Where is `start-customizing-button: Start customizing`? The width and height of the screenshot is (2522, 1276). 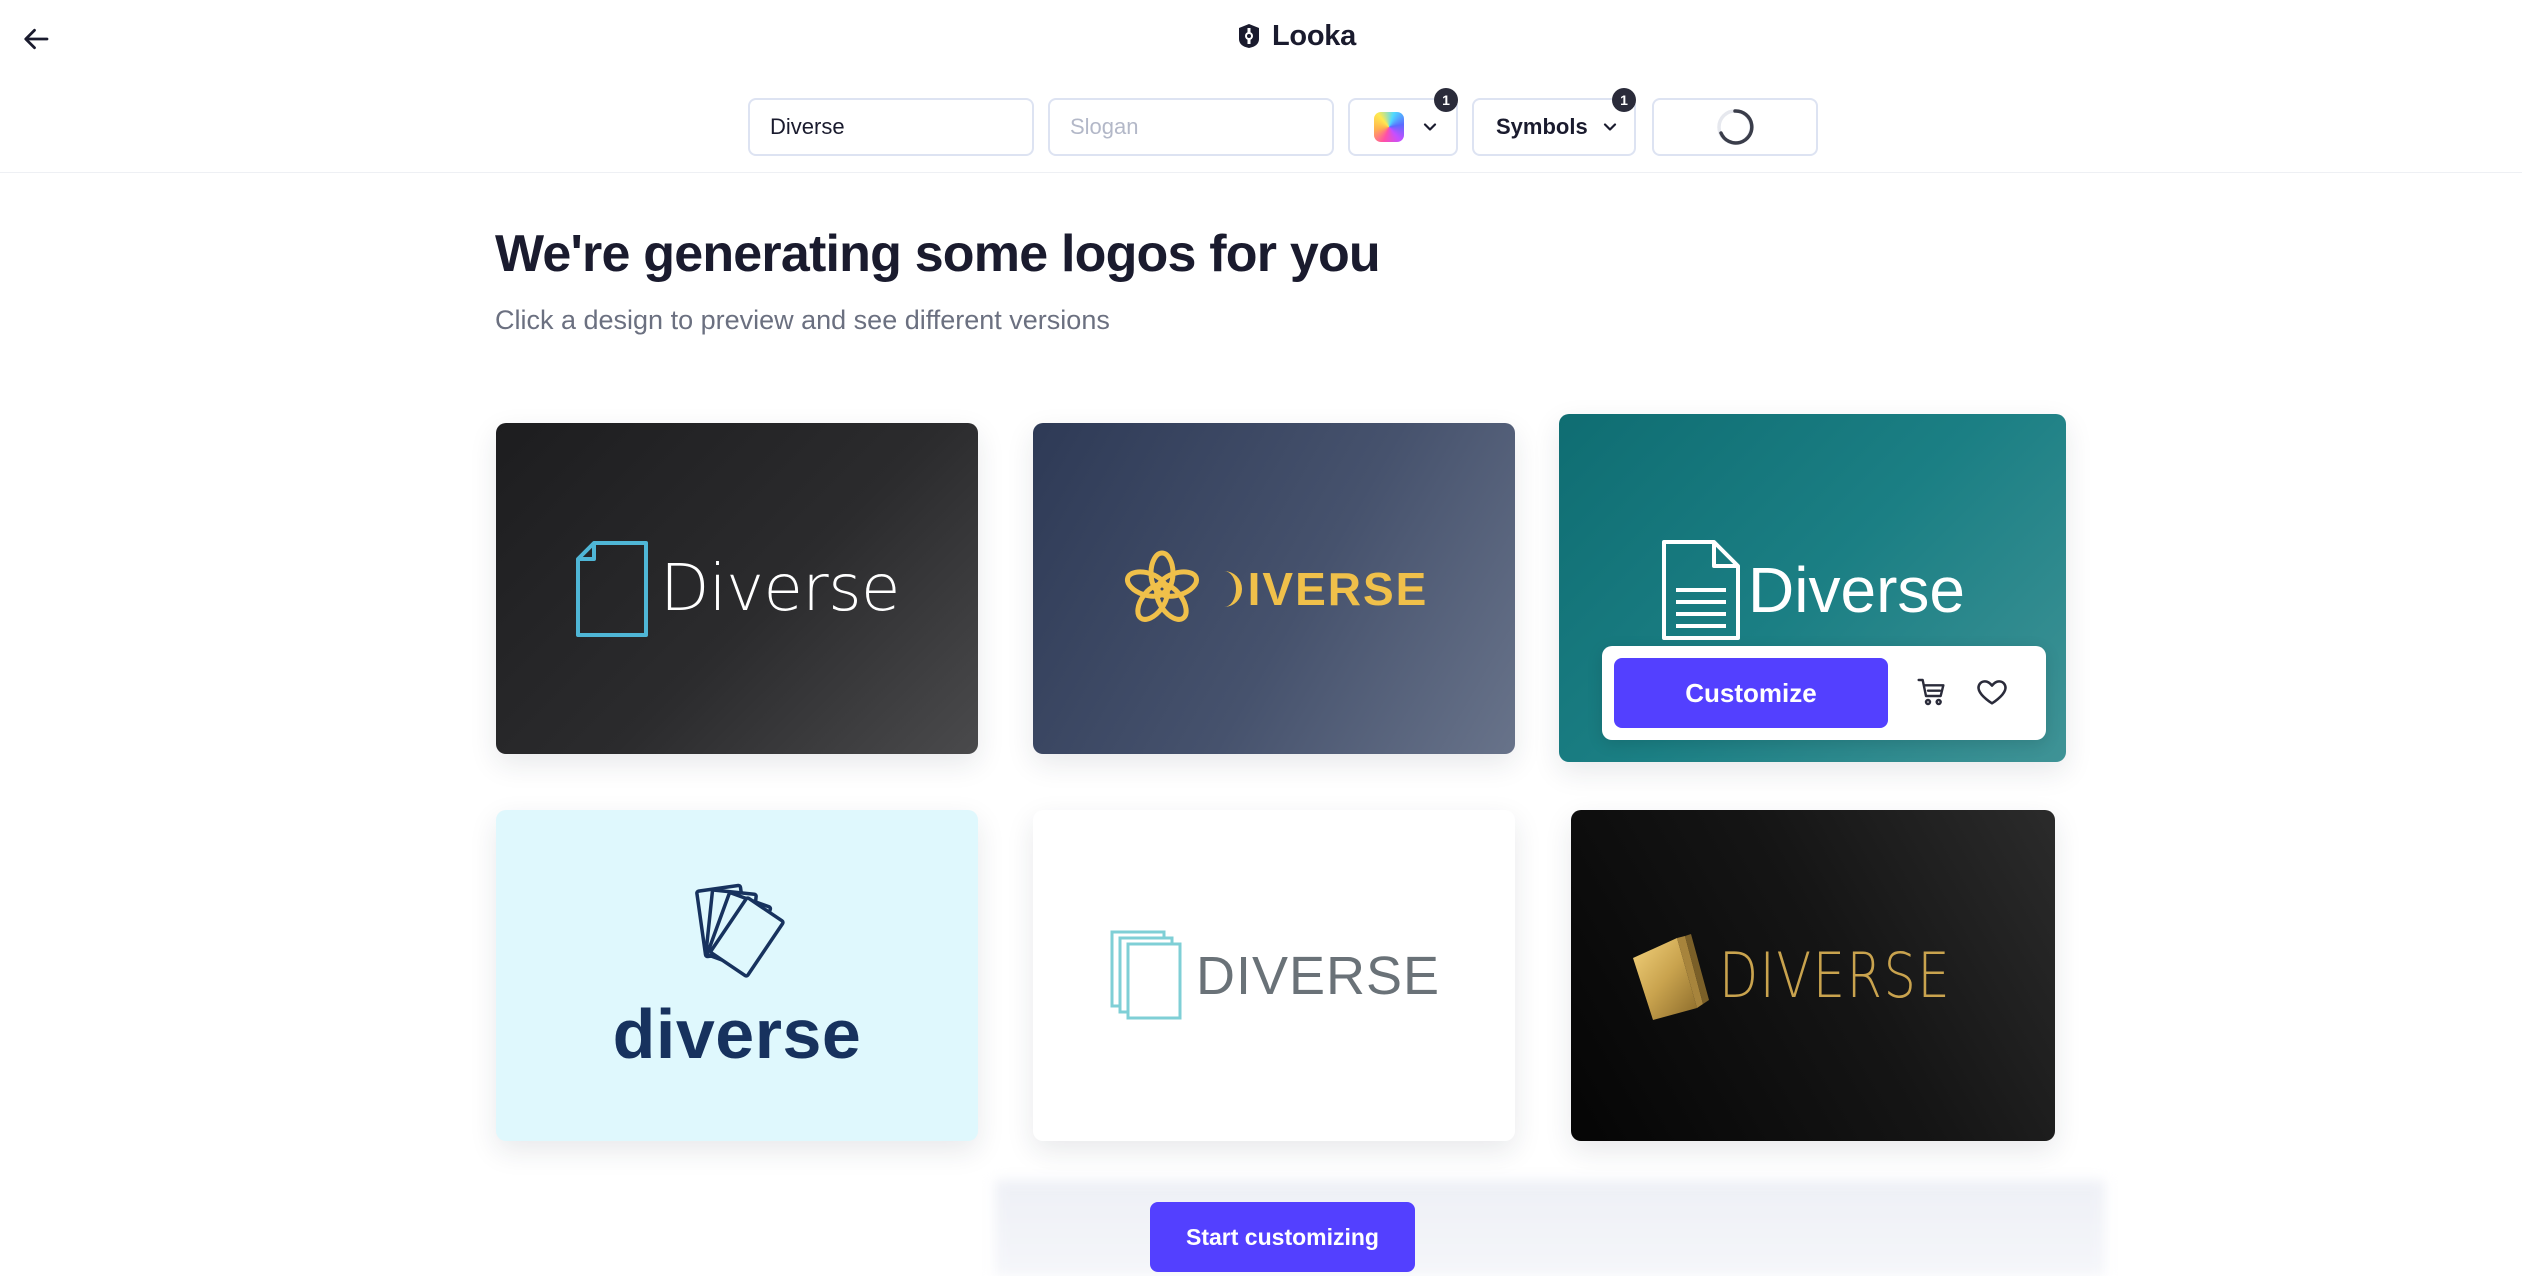 start-customizing-button: Start customizing is located at coordinates (1282, 1237).